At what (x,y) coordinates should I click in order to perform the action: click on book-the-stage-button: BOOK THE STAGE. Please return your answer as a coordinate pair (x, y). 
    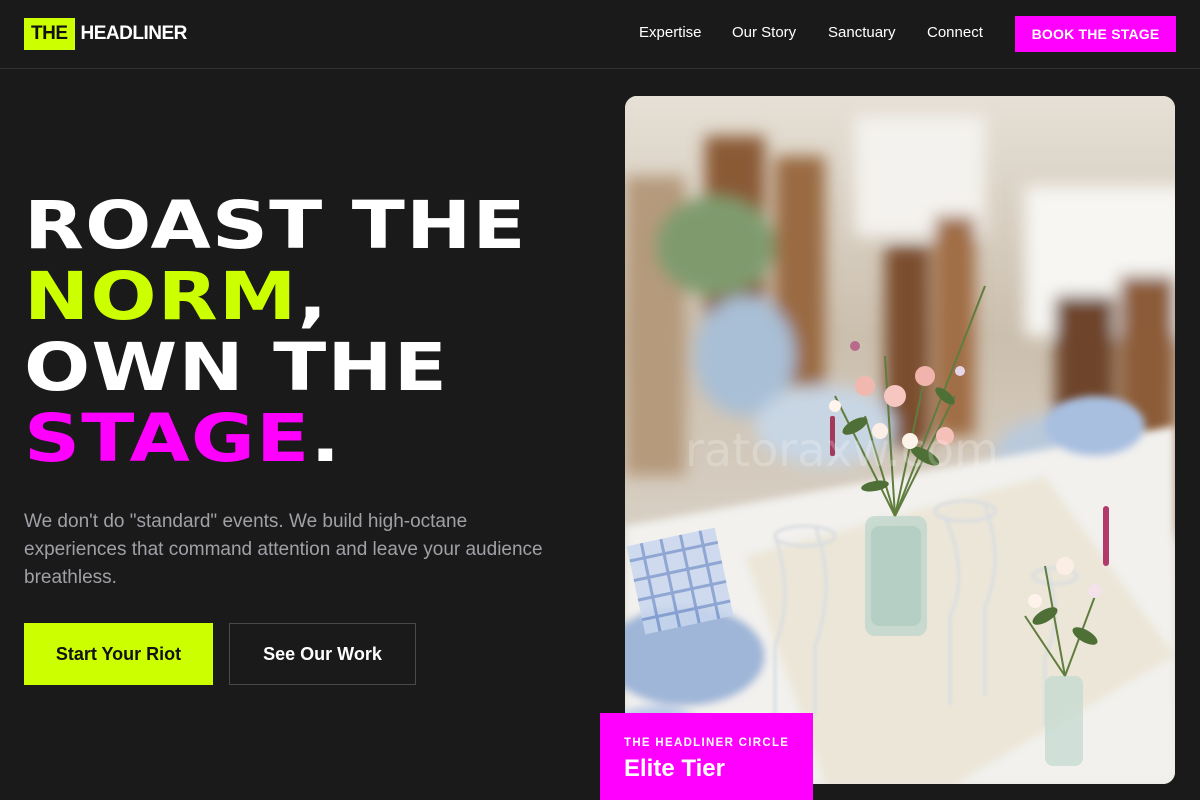
    Looking at the image, I should click on (1095, 34).